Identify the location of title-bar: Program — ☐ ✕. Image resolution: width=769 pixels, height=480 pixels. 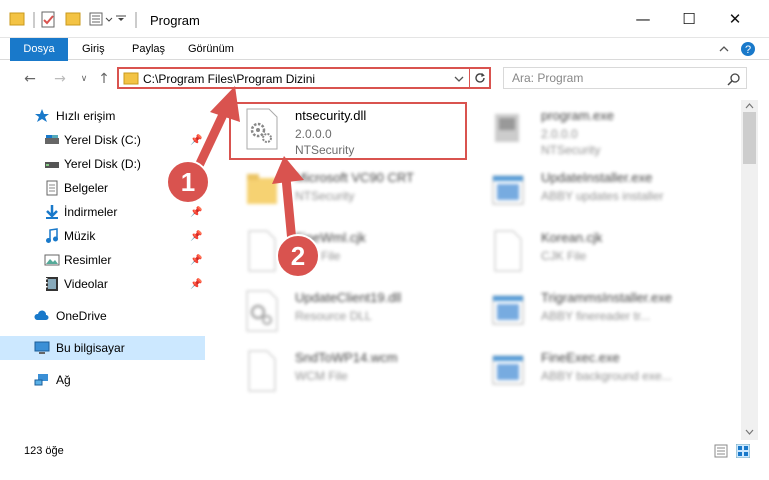
(384, 19).